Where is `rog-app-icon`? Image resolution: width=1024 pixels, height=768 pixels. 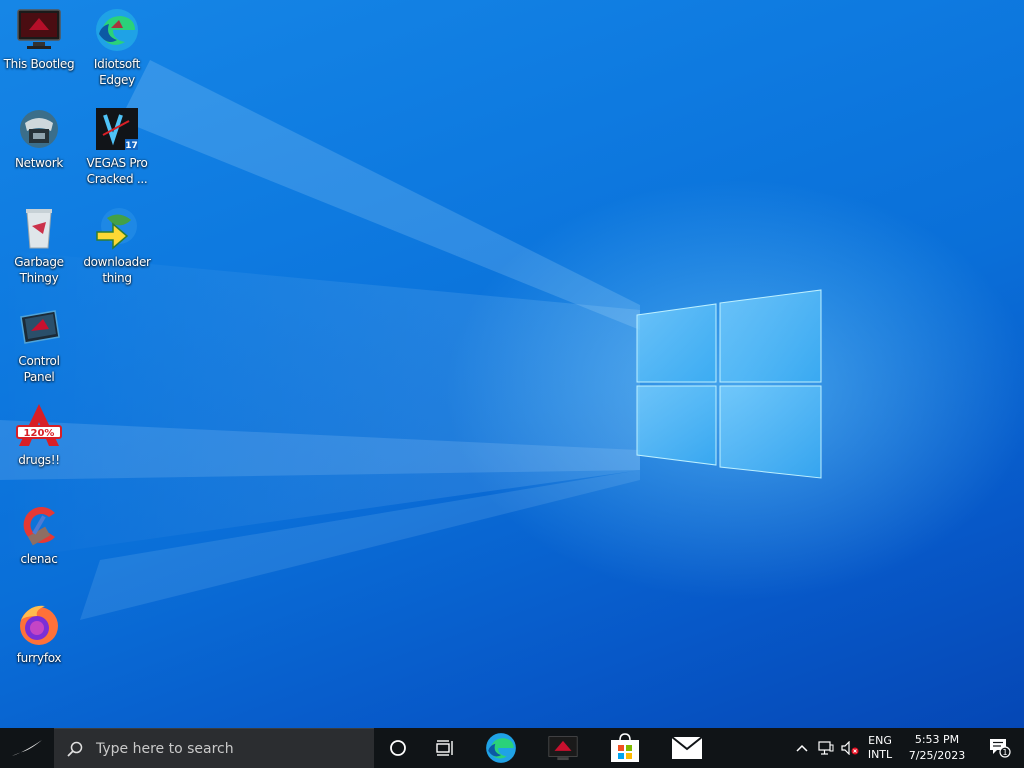
rog-app-icon is located at coordinates (563, 748).